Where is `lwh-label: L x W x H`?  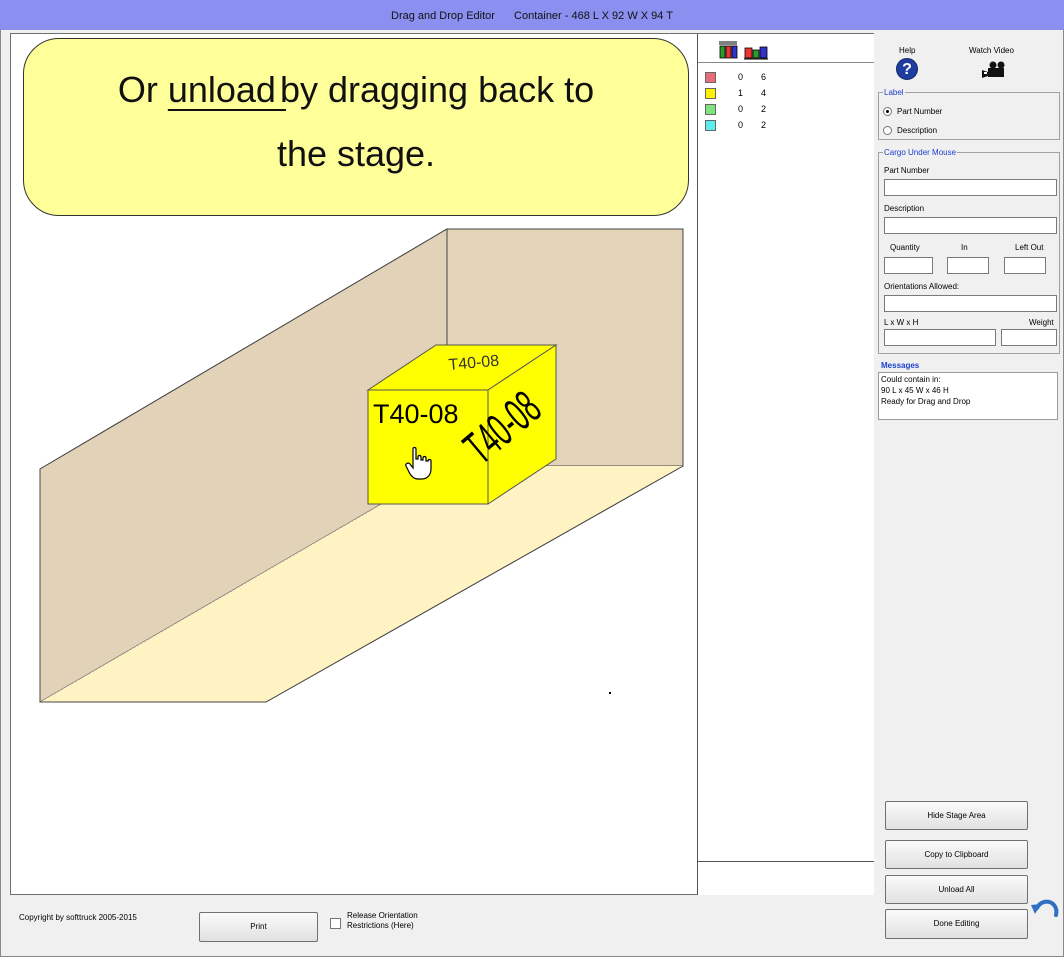 lwh-label: L x W x H is located at coordinates (901, 322).